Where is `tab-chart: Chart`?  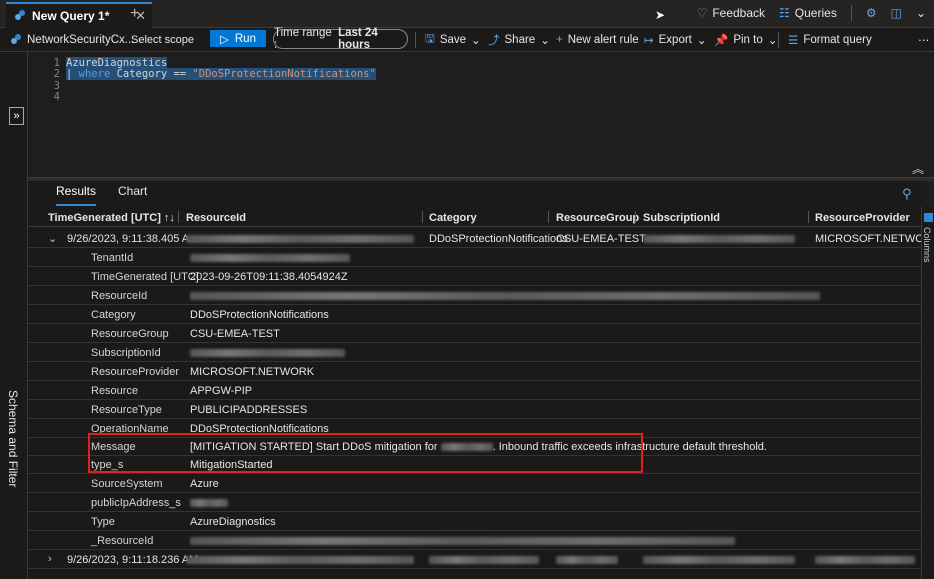 tab-chart: Chart is located at coordinates (132, 195).